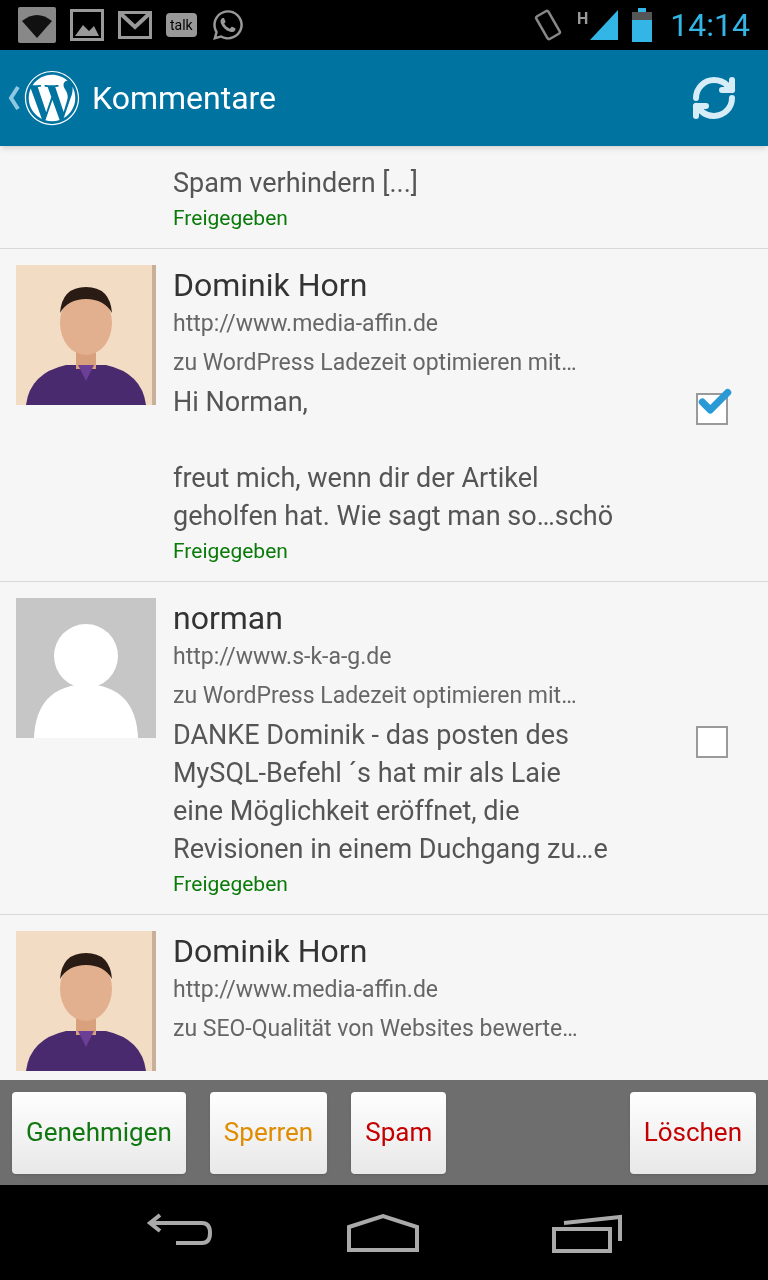 The width and height of the screenshot is (768, 1280). What do you see at coordinates (14, 98) in the screenshot?
I see `chevron-left-icon` at bounding box center [14, 98].